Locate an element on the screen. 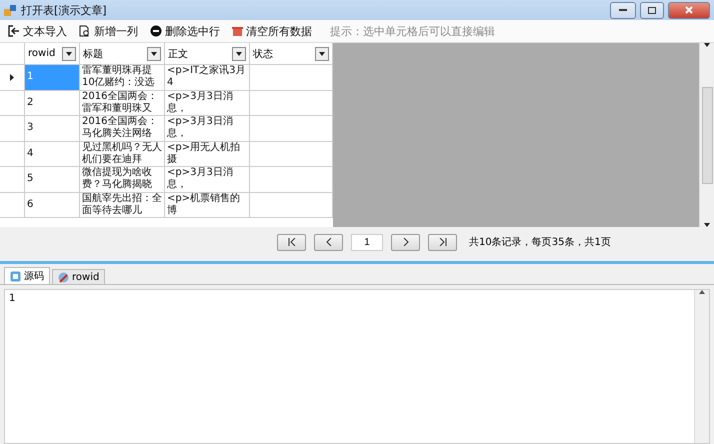 The height and width of the screenshot is (444, 714). tab: rowid is located at coordinates (79, 276).